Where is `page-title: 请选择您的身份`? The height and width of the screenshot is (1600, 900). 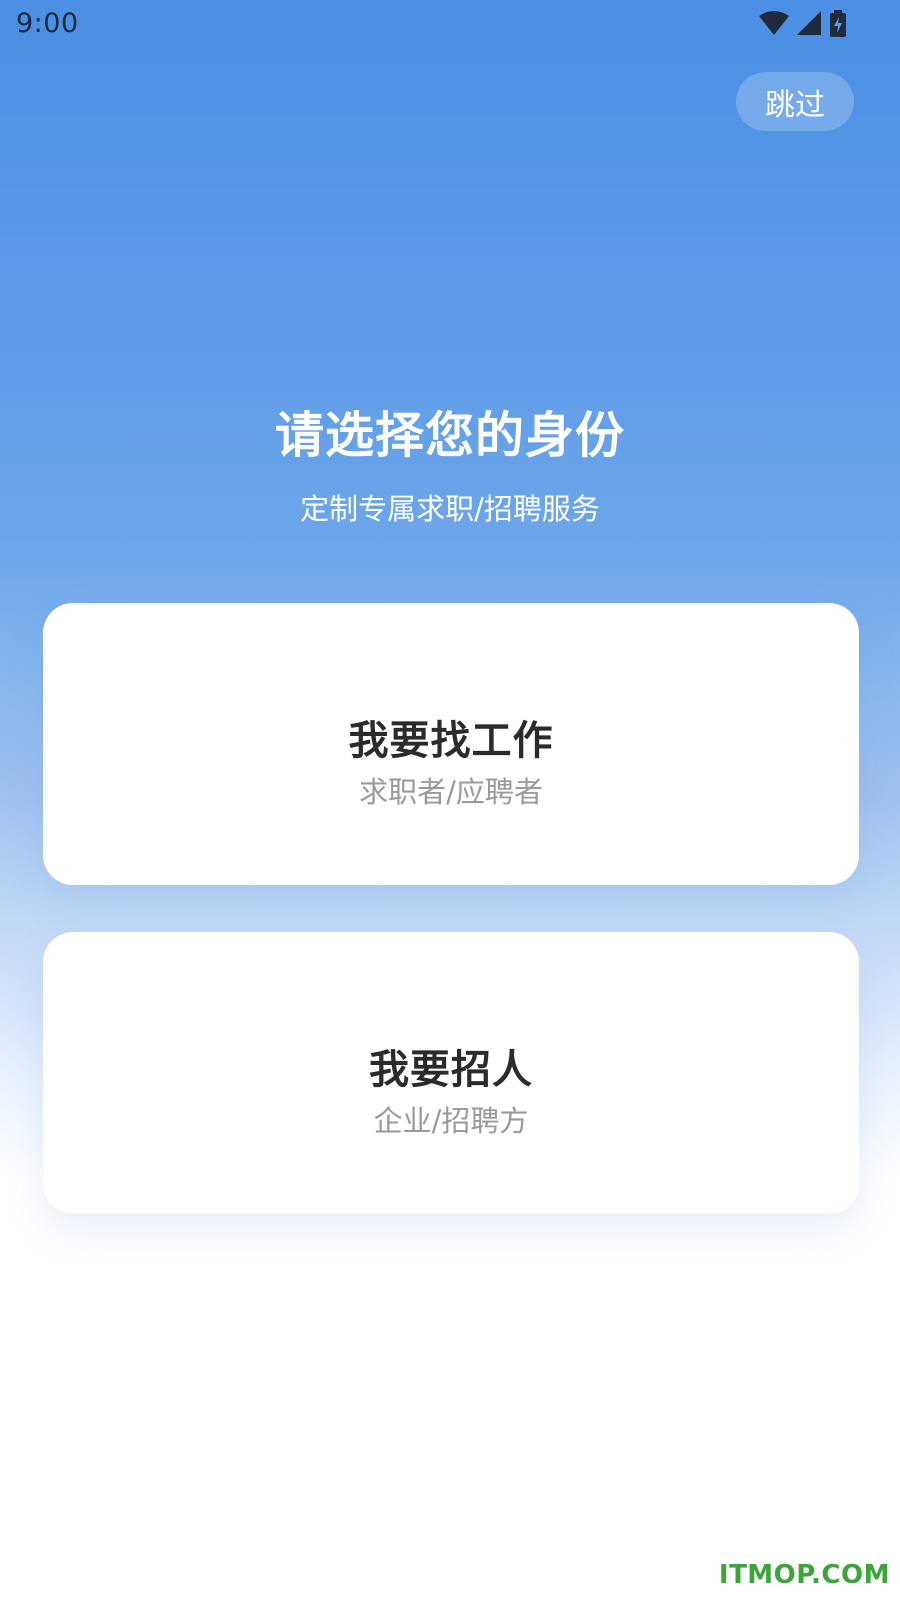 page-title: 请选择您的身份 is located at coordinates (449, 435).